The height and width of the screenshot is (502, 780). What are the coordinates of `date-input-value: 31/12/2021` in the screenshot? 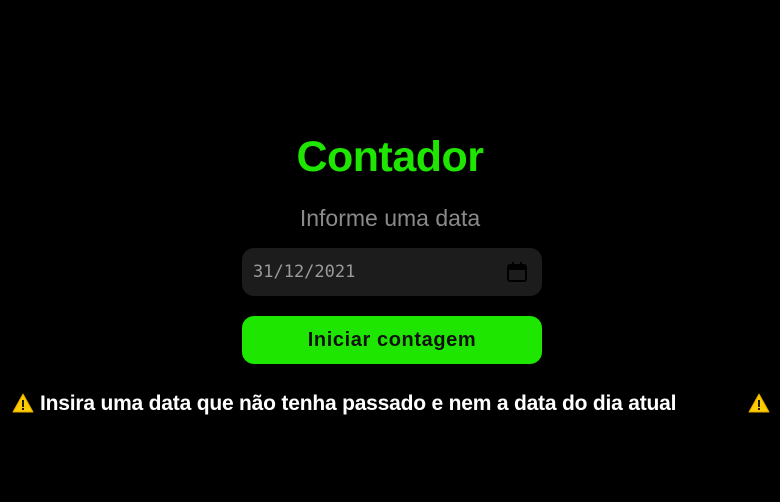 It's located at (304, 272).